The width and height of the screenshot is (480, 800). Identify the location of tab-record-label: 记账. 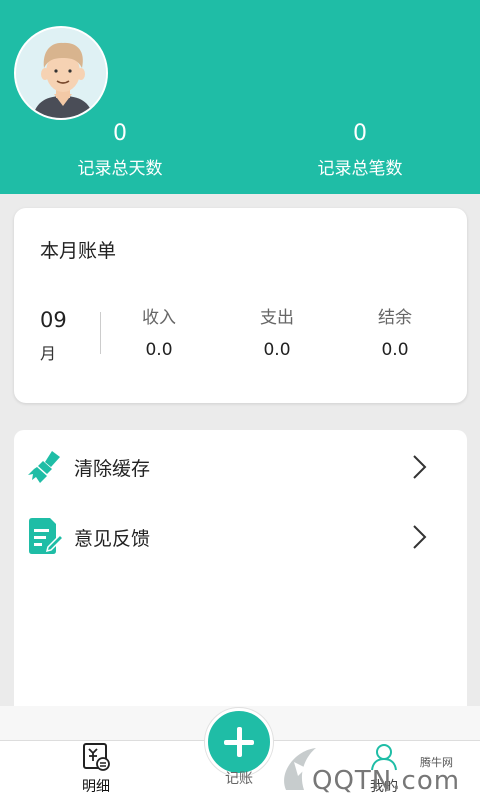
(239, 779).